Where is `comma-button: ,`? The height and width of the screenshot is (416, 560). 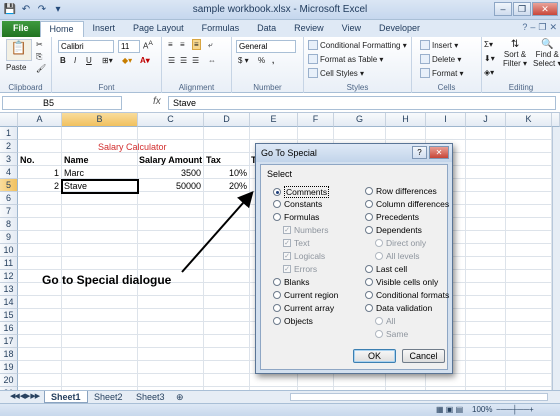
comma-button: , is located at coordinates (273, 60).